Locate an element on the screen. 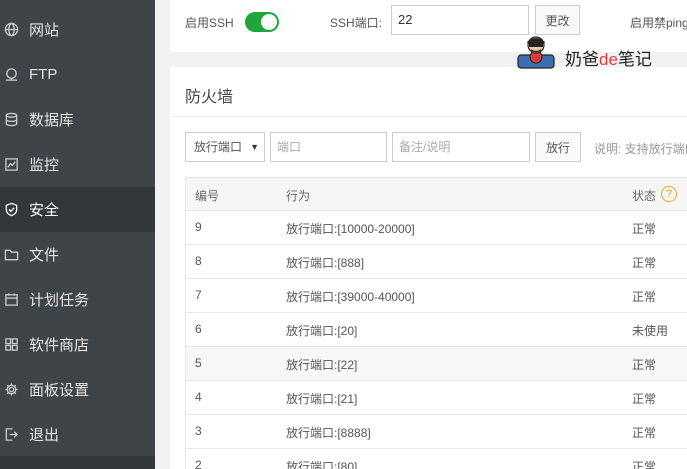  sidebar-item-database: 数据库 is located at coordinates (77, 119).